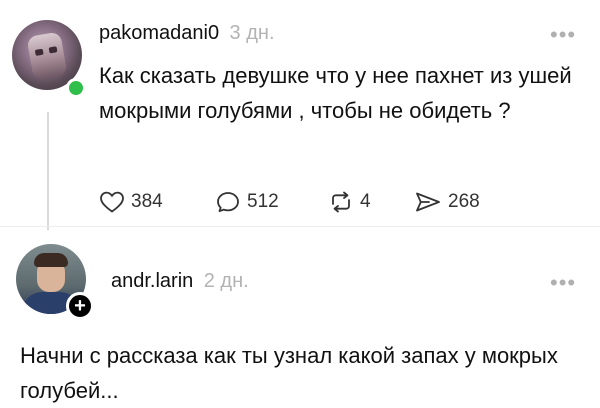 This screenshot has width=600, height=408. What do you see at coordinates (112, 202) in the screenshot?
I see `heart-icon` at bounding box center [112, 202].